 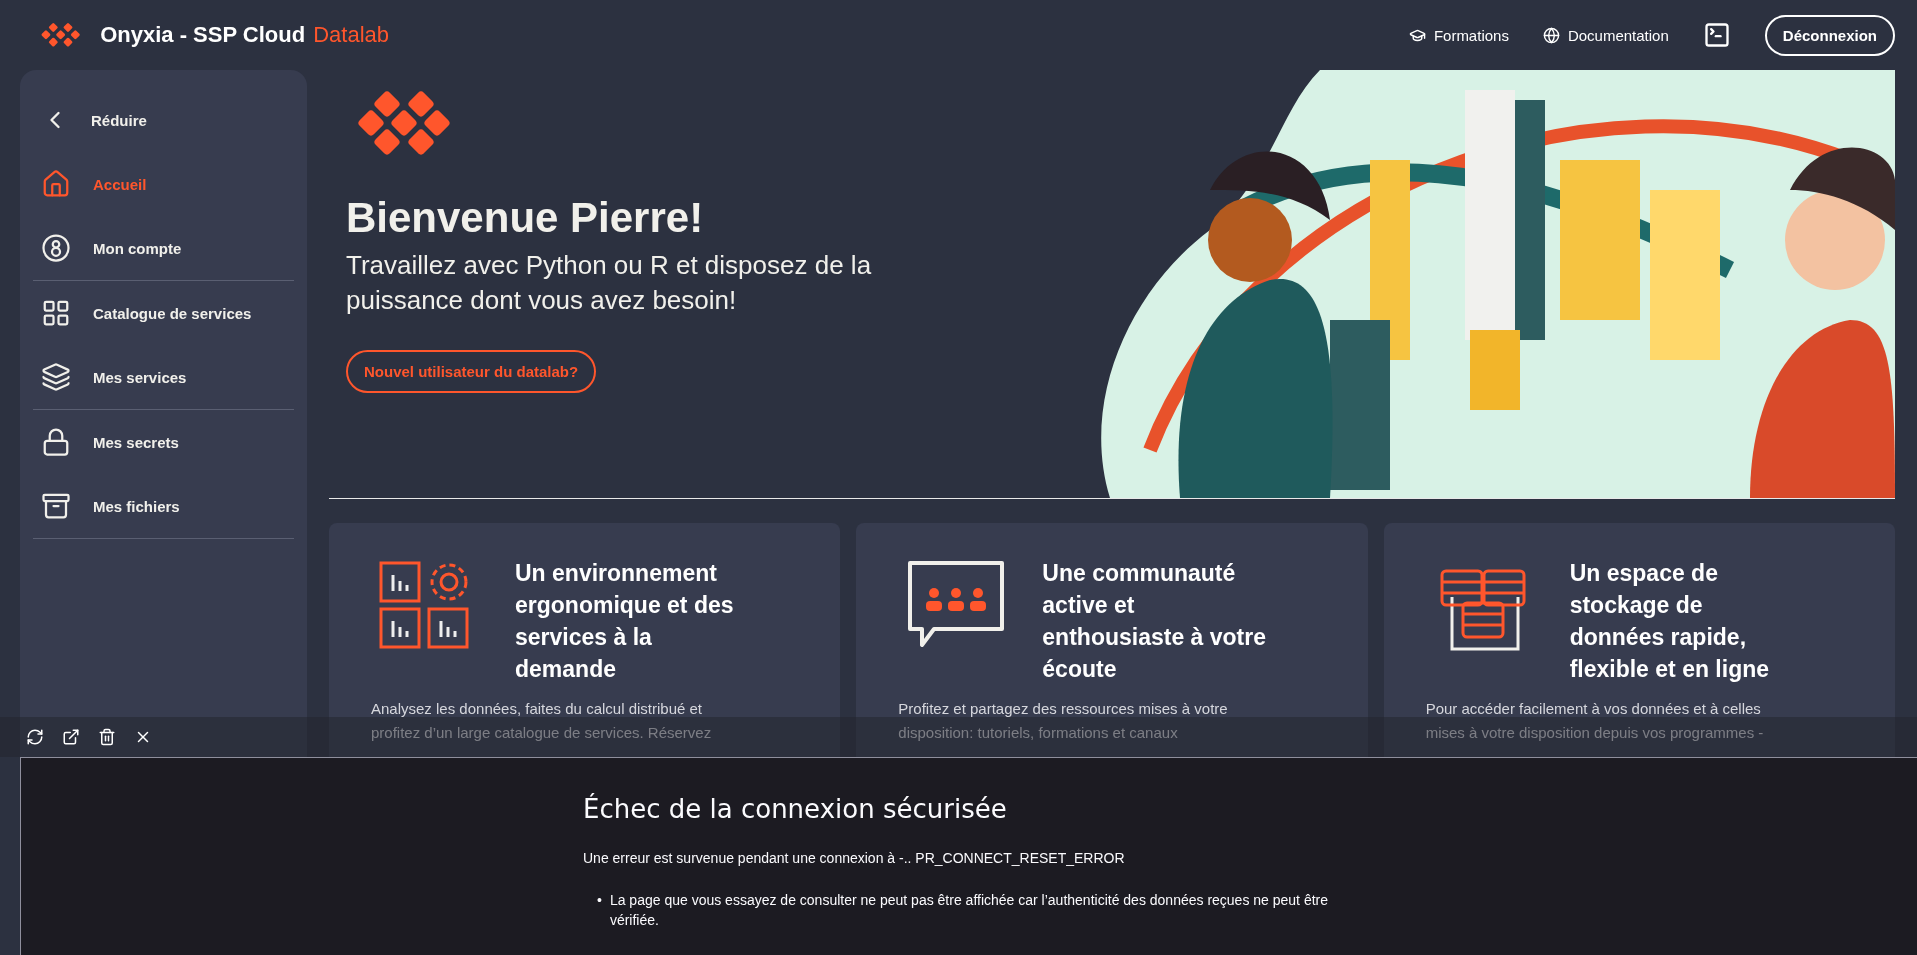 I want to click on sidebar-item: Mes services, so click(x=163, y=377).